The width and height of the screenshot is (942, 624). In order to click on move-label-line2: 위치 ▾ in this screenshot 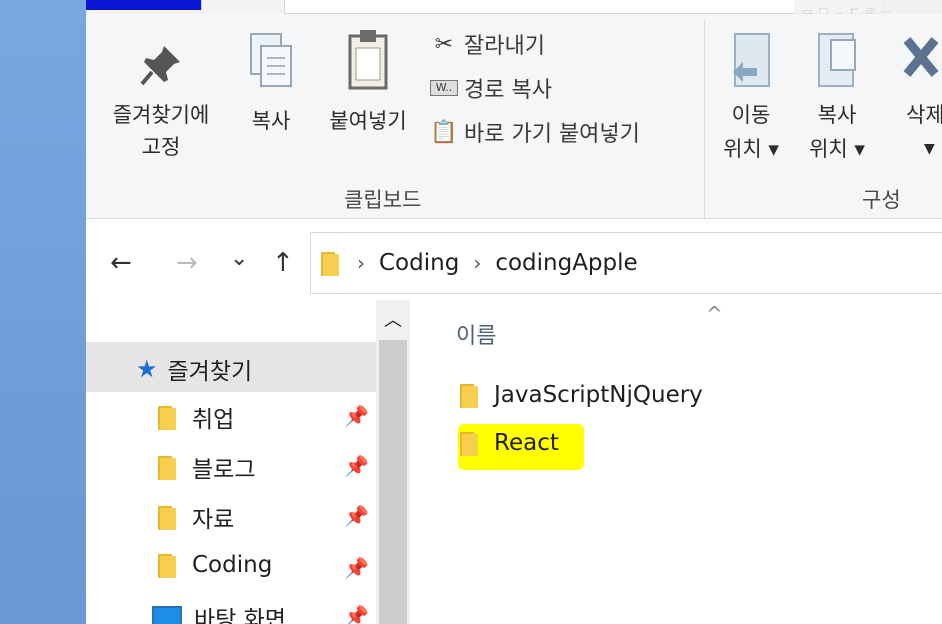, I will do `click(751, 149)`.